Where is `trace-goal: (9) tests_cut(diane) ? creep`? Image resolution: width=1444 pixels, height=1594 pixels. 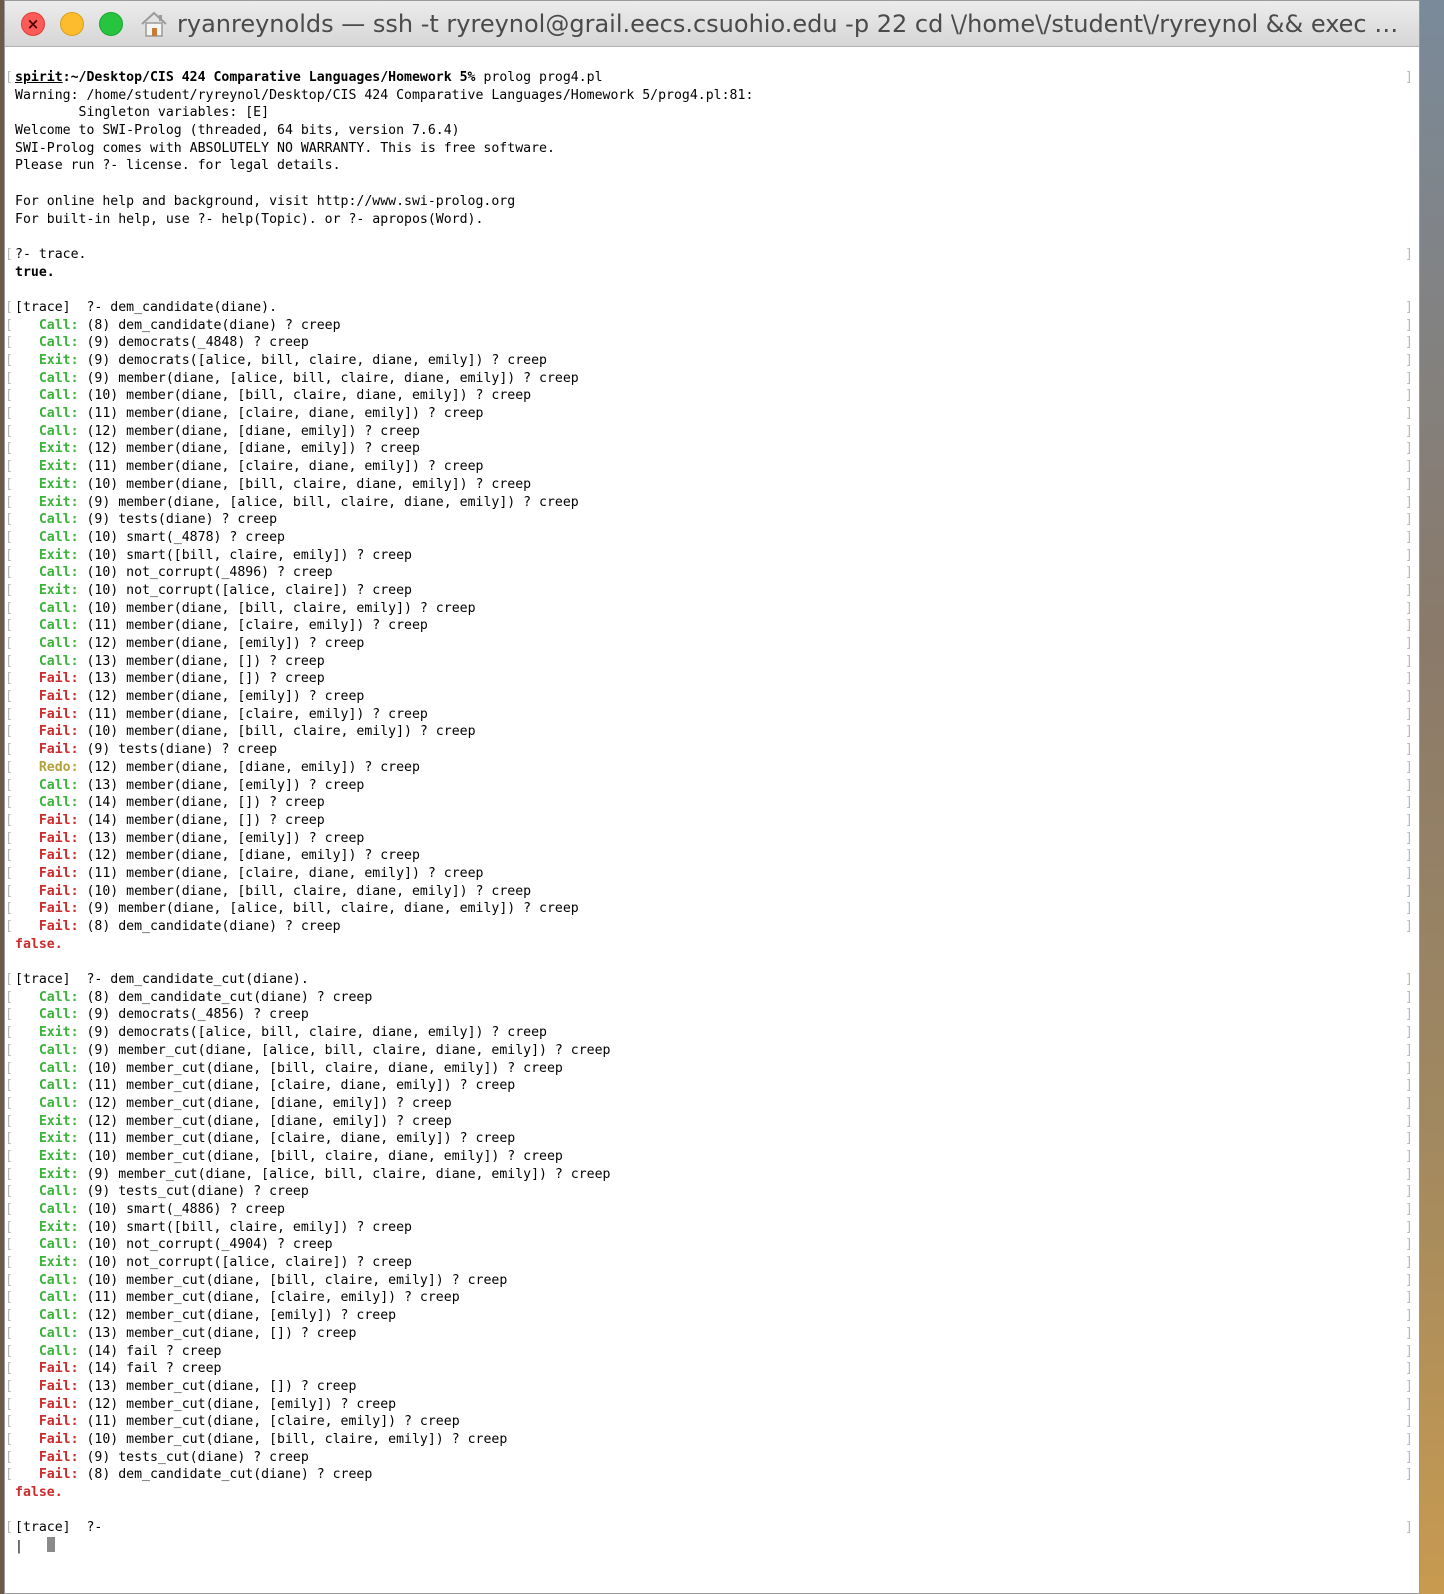
trace-goal: (9) tests_cut(diane) ? creep is located at coordinates (193, 1192).